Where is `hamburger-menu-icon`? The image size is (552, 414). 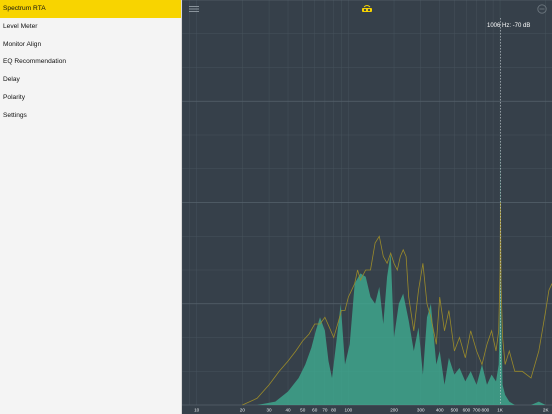
hamburger-menu-icon is located at coordinates (194, 9).